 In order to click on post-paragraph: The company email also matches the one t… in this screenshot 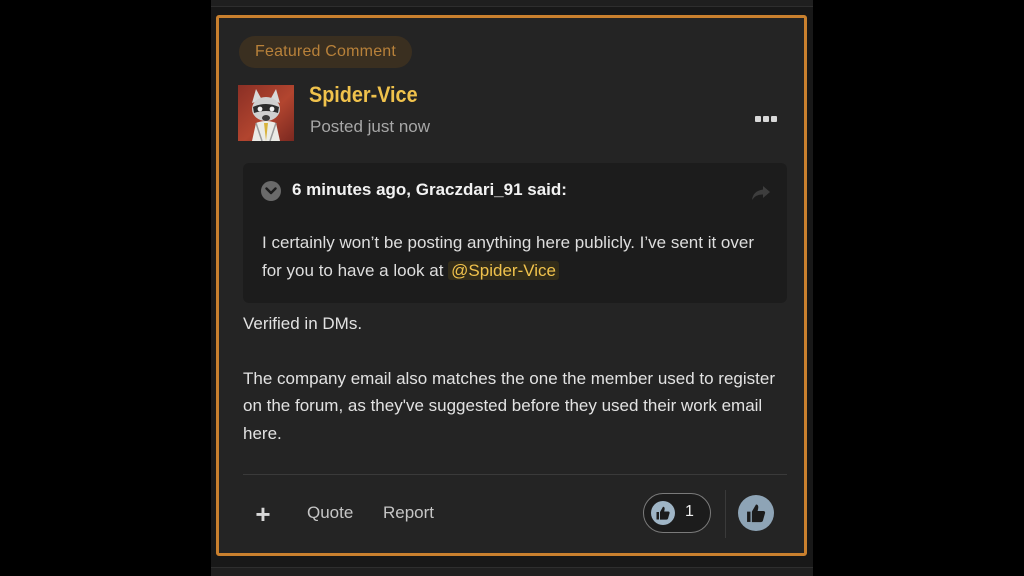, I will do `click(509, 405)`.